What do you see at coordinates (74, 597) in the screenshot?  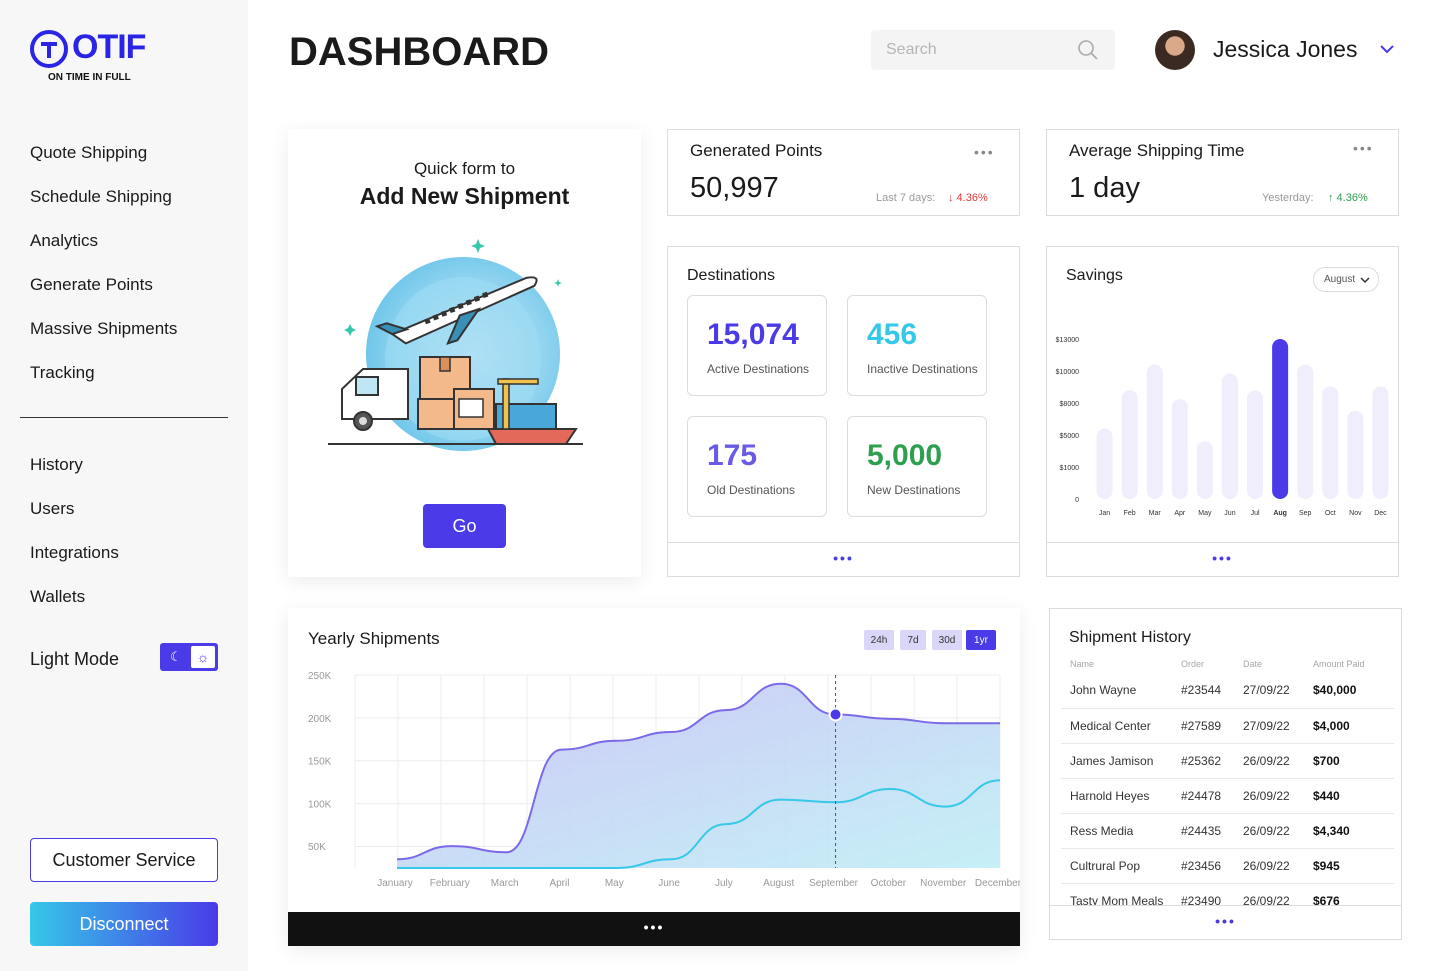 I see `nav-item-wallets: Wallets` at bounding box center [74, 597].